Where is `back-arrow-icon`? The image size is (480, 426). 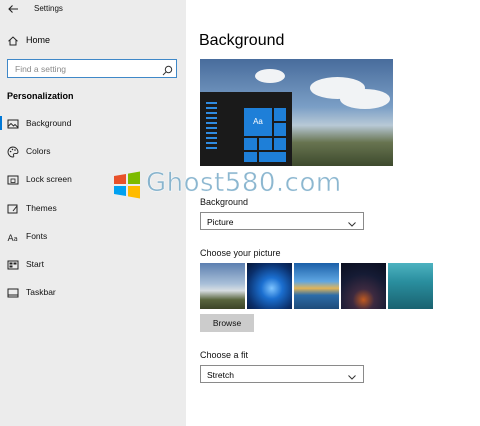
back-arrow-icon is located at coordinates (13, 10).